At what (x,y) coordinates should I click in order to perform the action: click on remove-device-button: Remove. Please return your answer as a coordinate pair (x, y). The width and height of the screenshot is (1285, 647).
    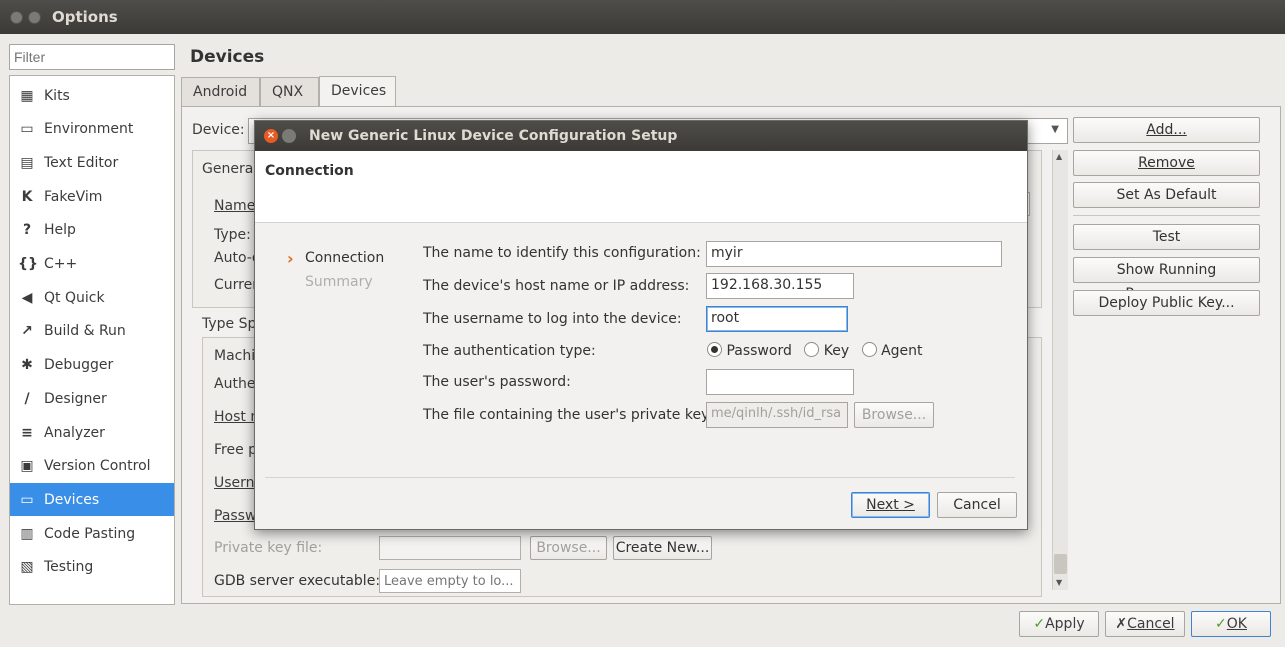
    Looking at the image, I should click on (1166, 163).